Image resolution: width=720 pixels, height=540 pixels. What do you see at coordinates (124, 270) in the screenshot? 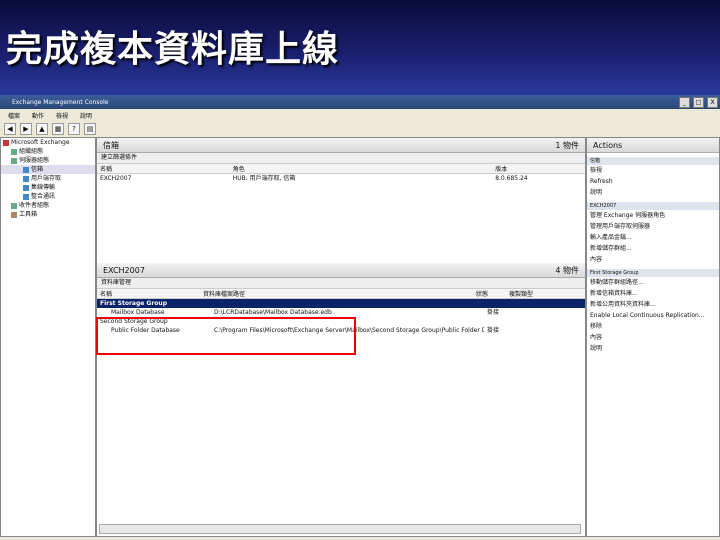
I see `bottom-pane-title: EXCH2007` at bounding box center [124, 270].